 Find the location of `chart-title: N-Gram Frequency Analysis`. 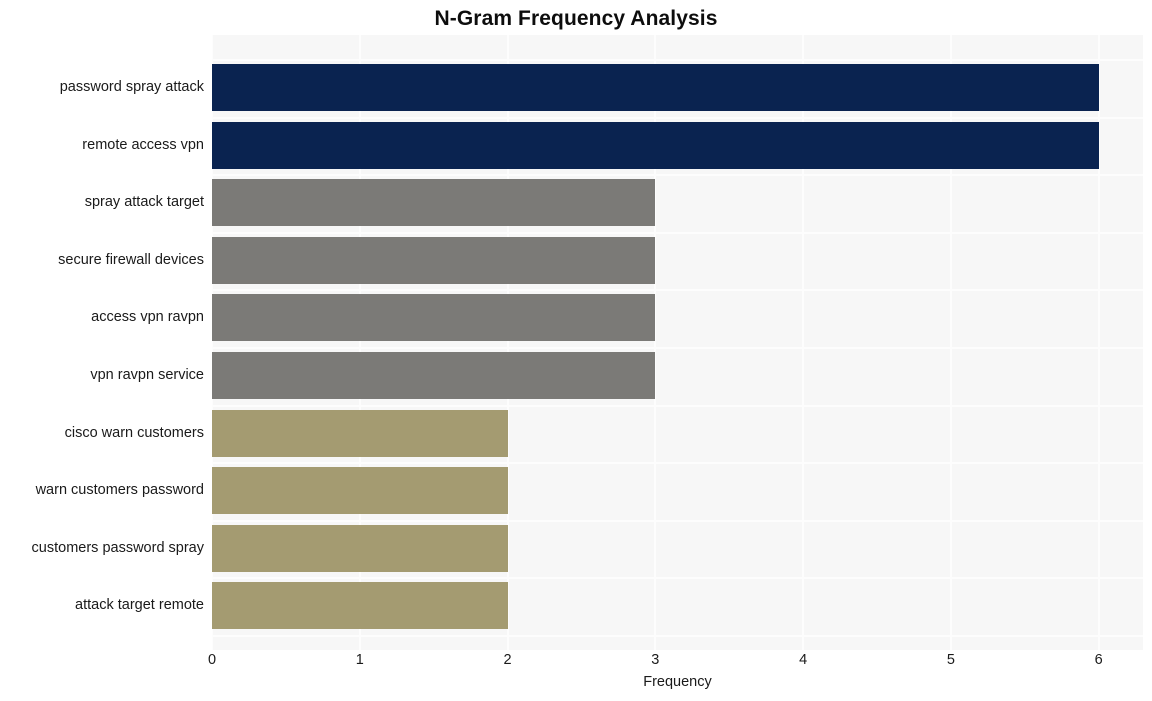

chart-title: N-Gram Frequency Analysis is located at coordinates (576, 18).